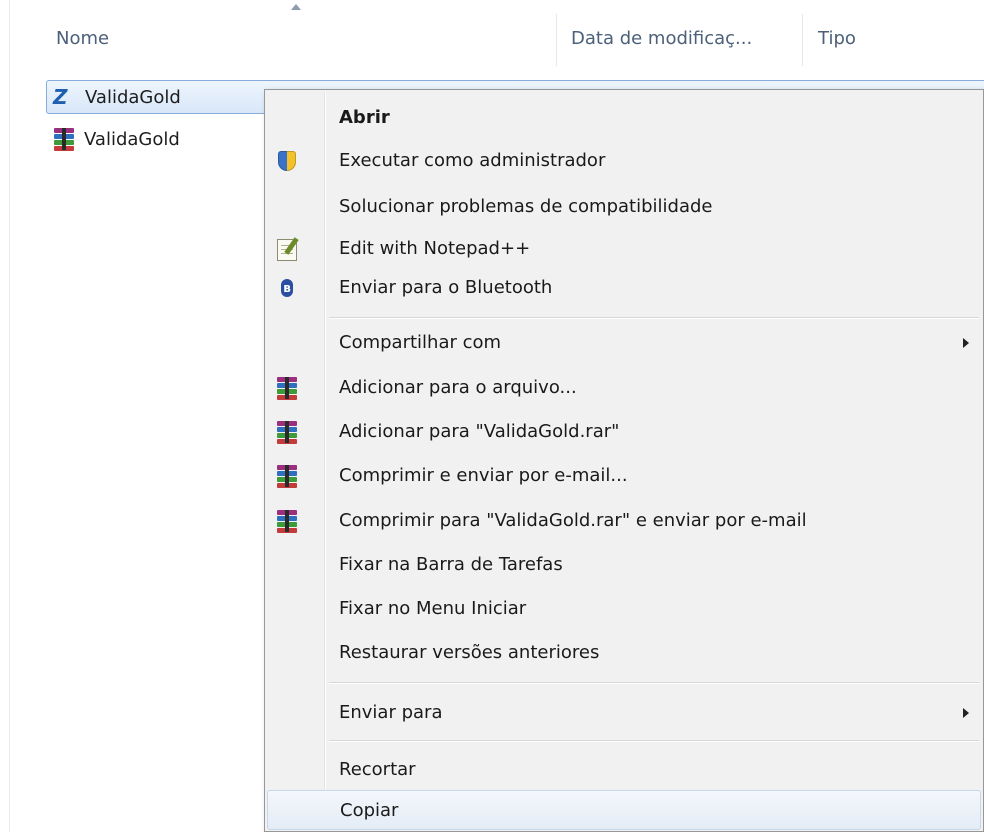 This screenshot has width=984, height=832. What do you see at coordinates (472, 160) in the screenshot?
I see `menu-item-label: Executar como administrador` at bounding box center [472, 160].